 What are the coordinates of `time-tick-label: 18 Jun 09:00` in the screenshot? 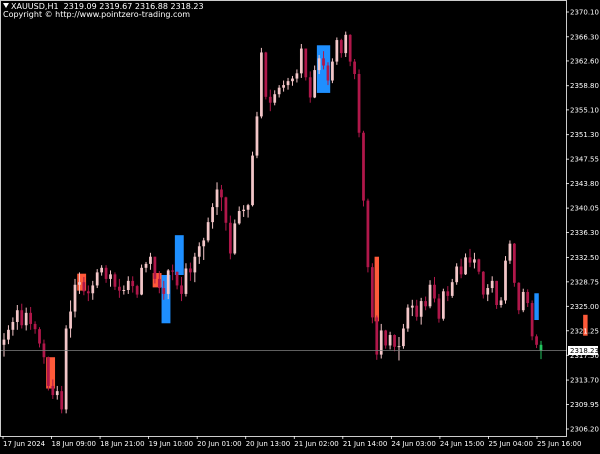 It's located at (74, 444).